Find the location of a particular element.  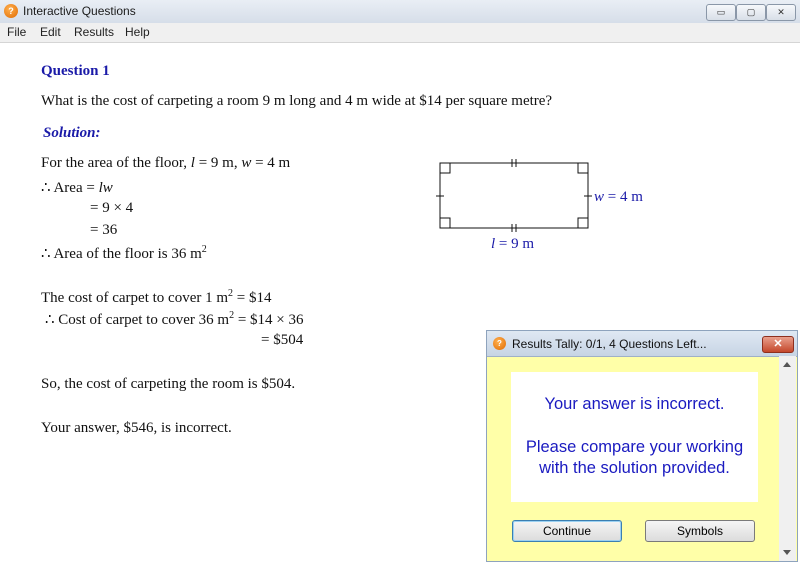

dialog-close-button: ✕ is located at coordinates (778, 344).